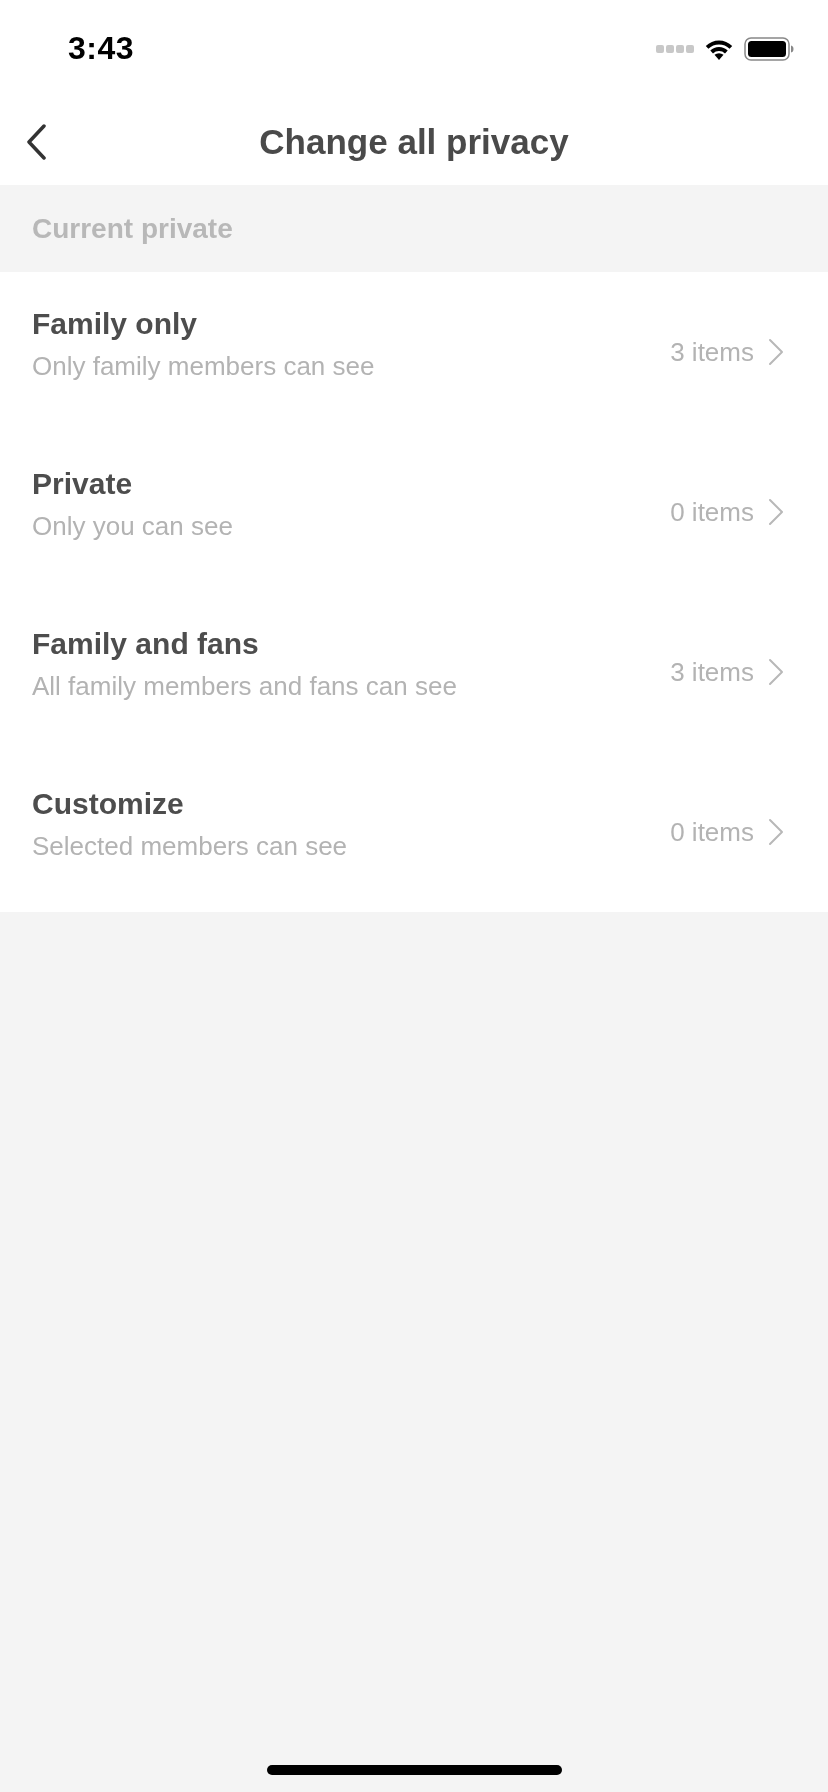  What do you see at coordinates (115, 323) in the screenshot?
I see `option-title: Family only` at bounding box center [115, 323].